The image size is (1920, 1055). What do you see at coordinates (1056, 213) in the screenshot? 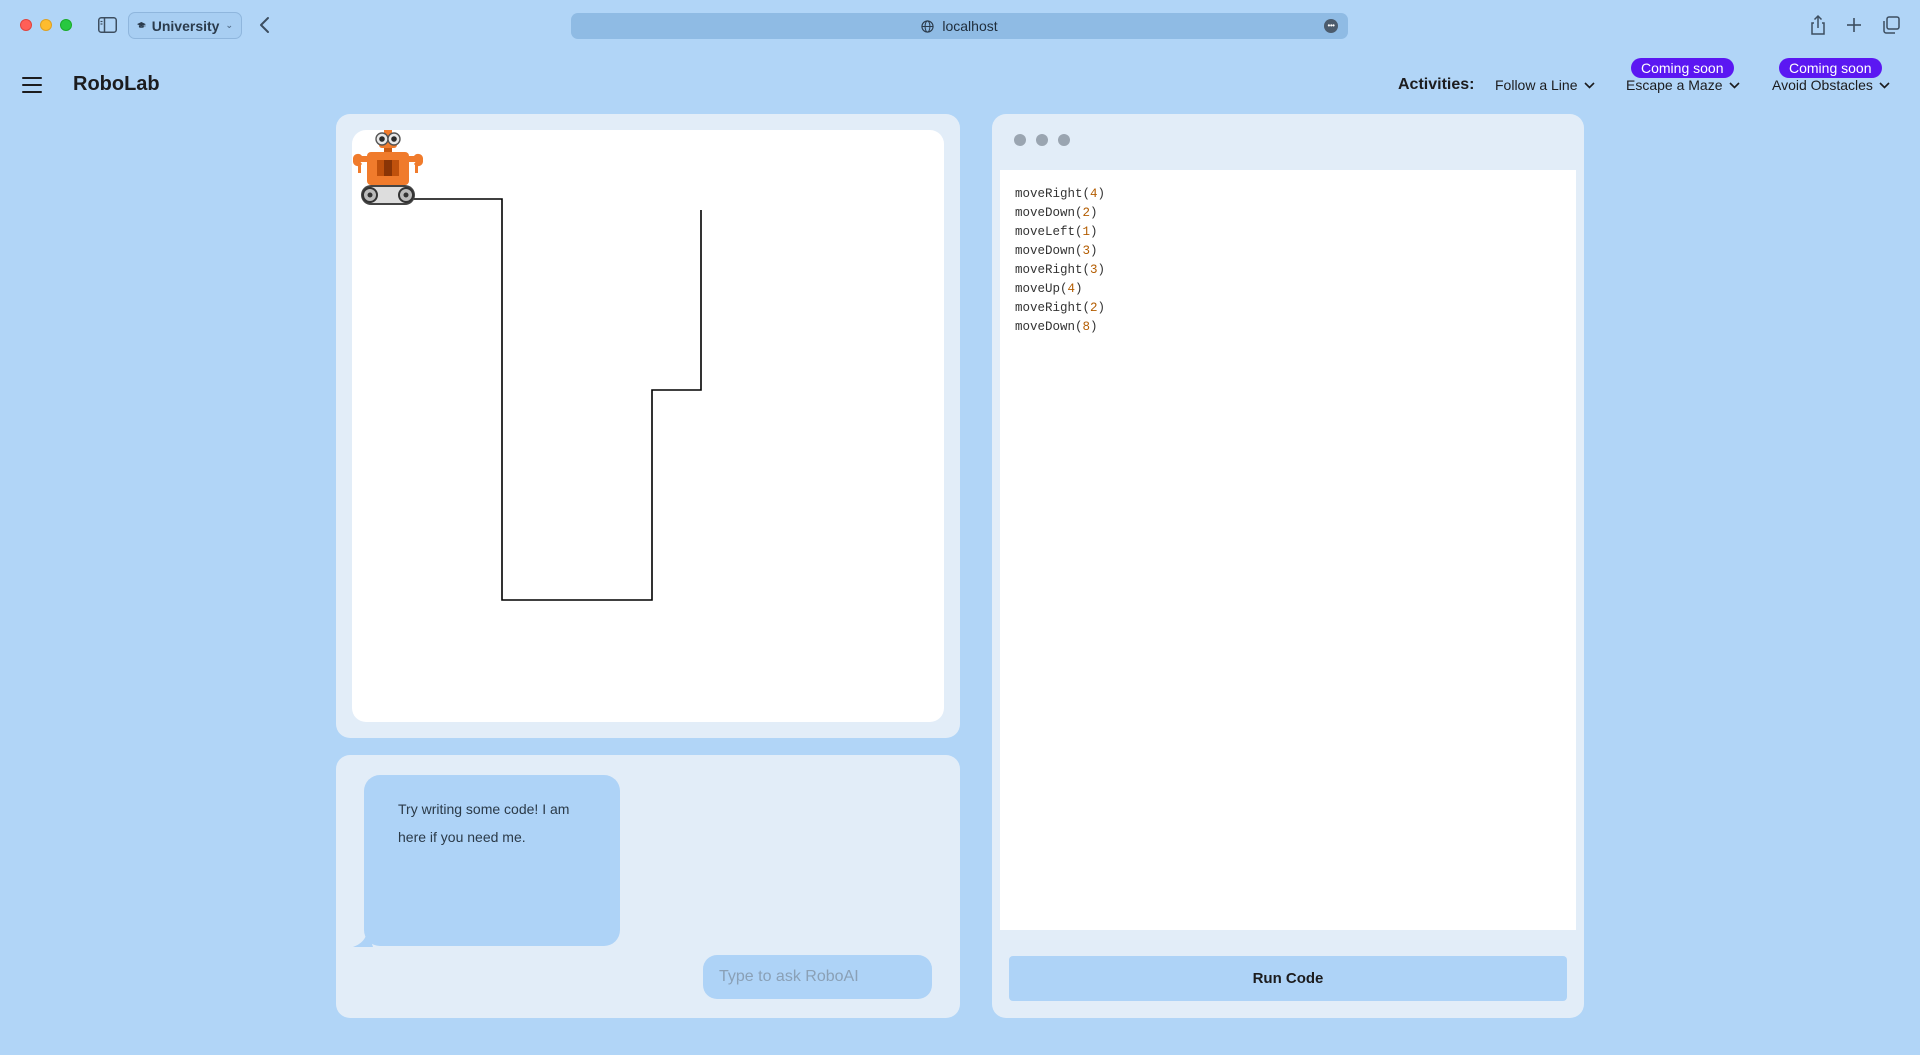
I see `code-line: moveDown(2)` at bounding box center [1056, 213].